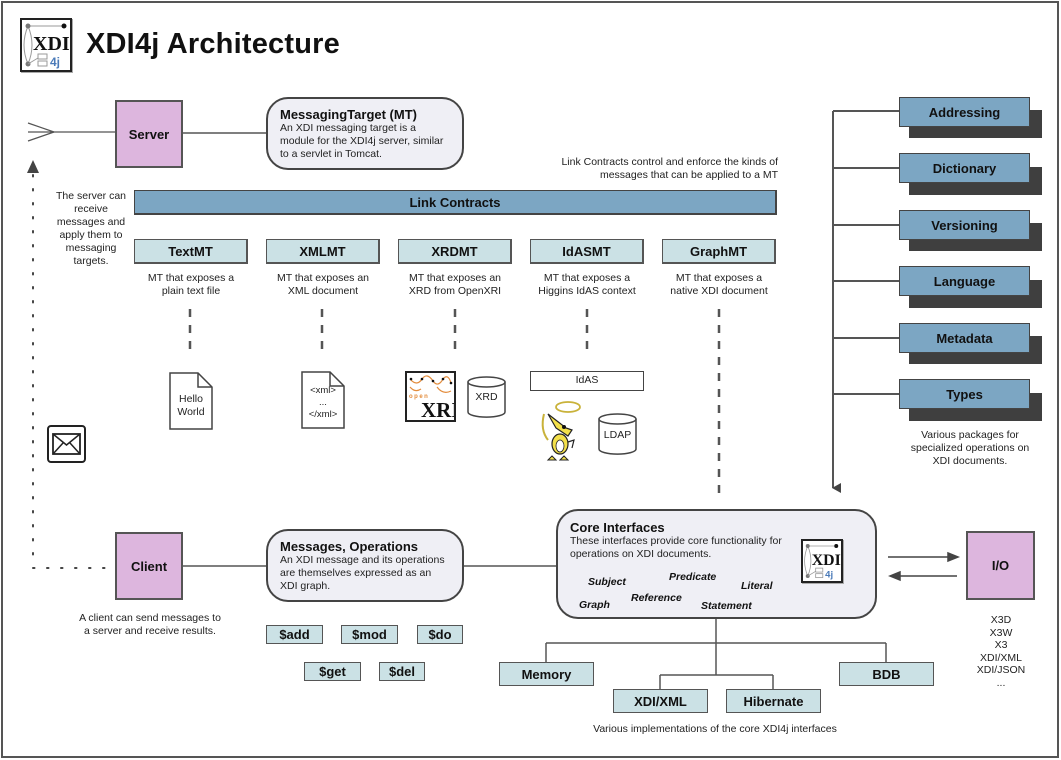  I want to click on mt-graphmt-desc: MT that exposes a native XDI document, so click(719, 285).